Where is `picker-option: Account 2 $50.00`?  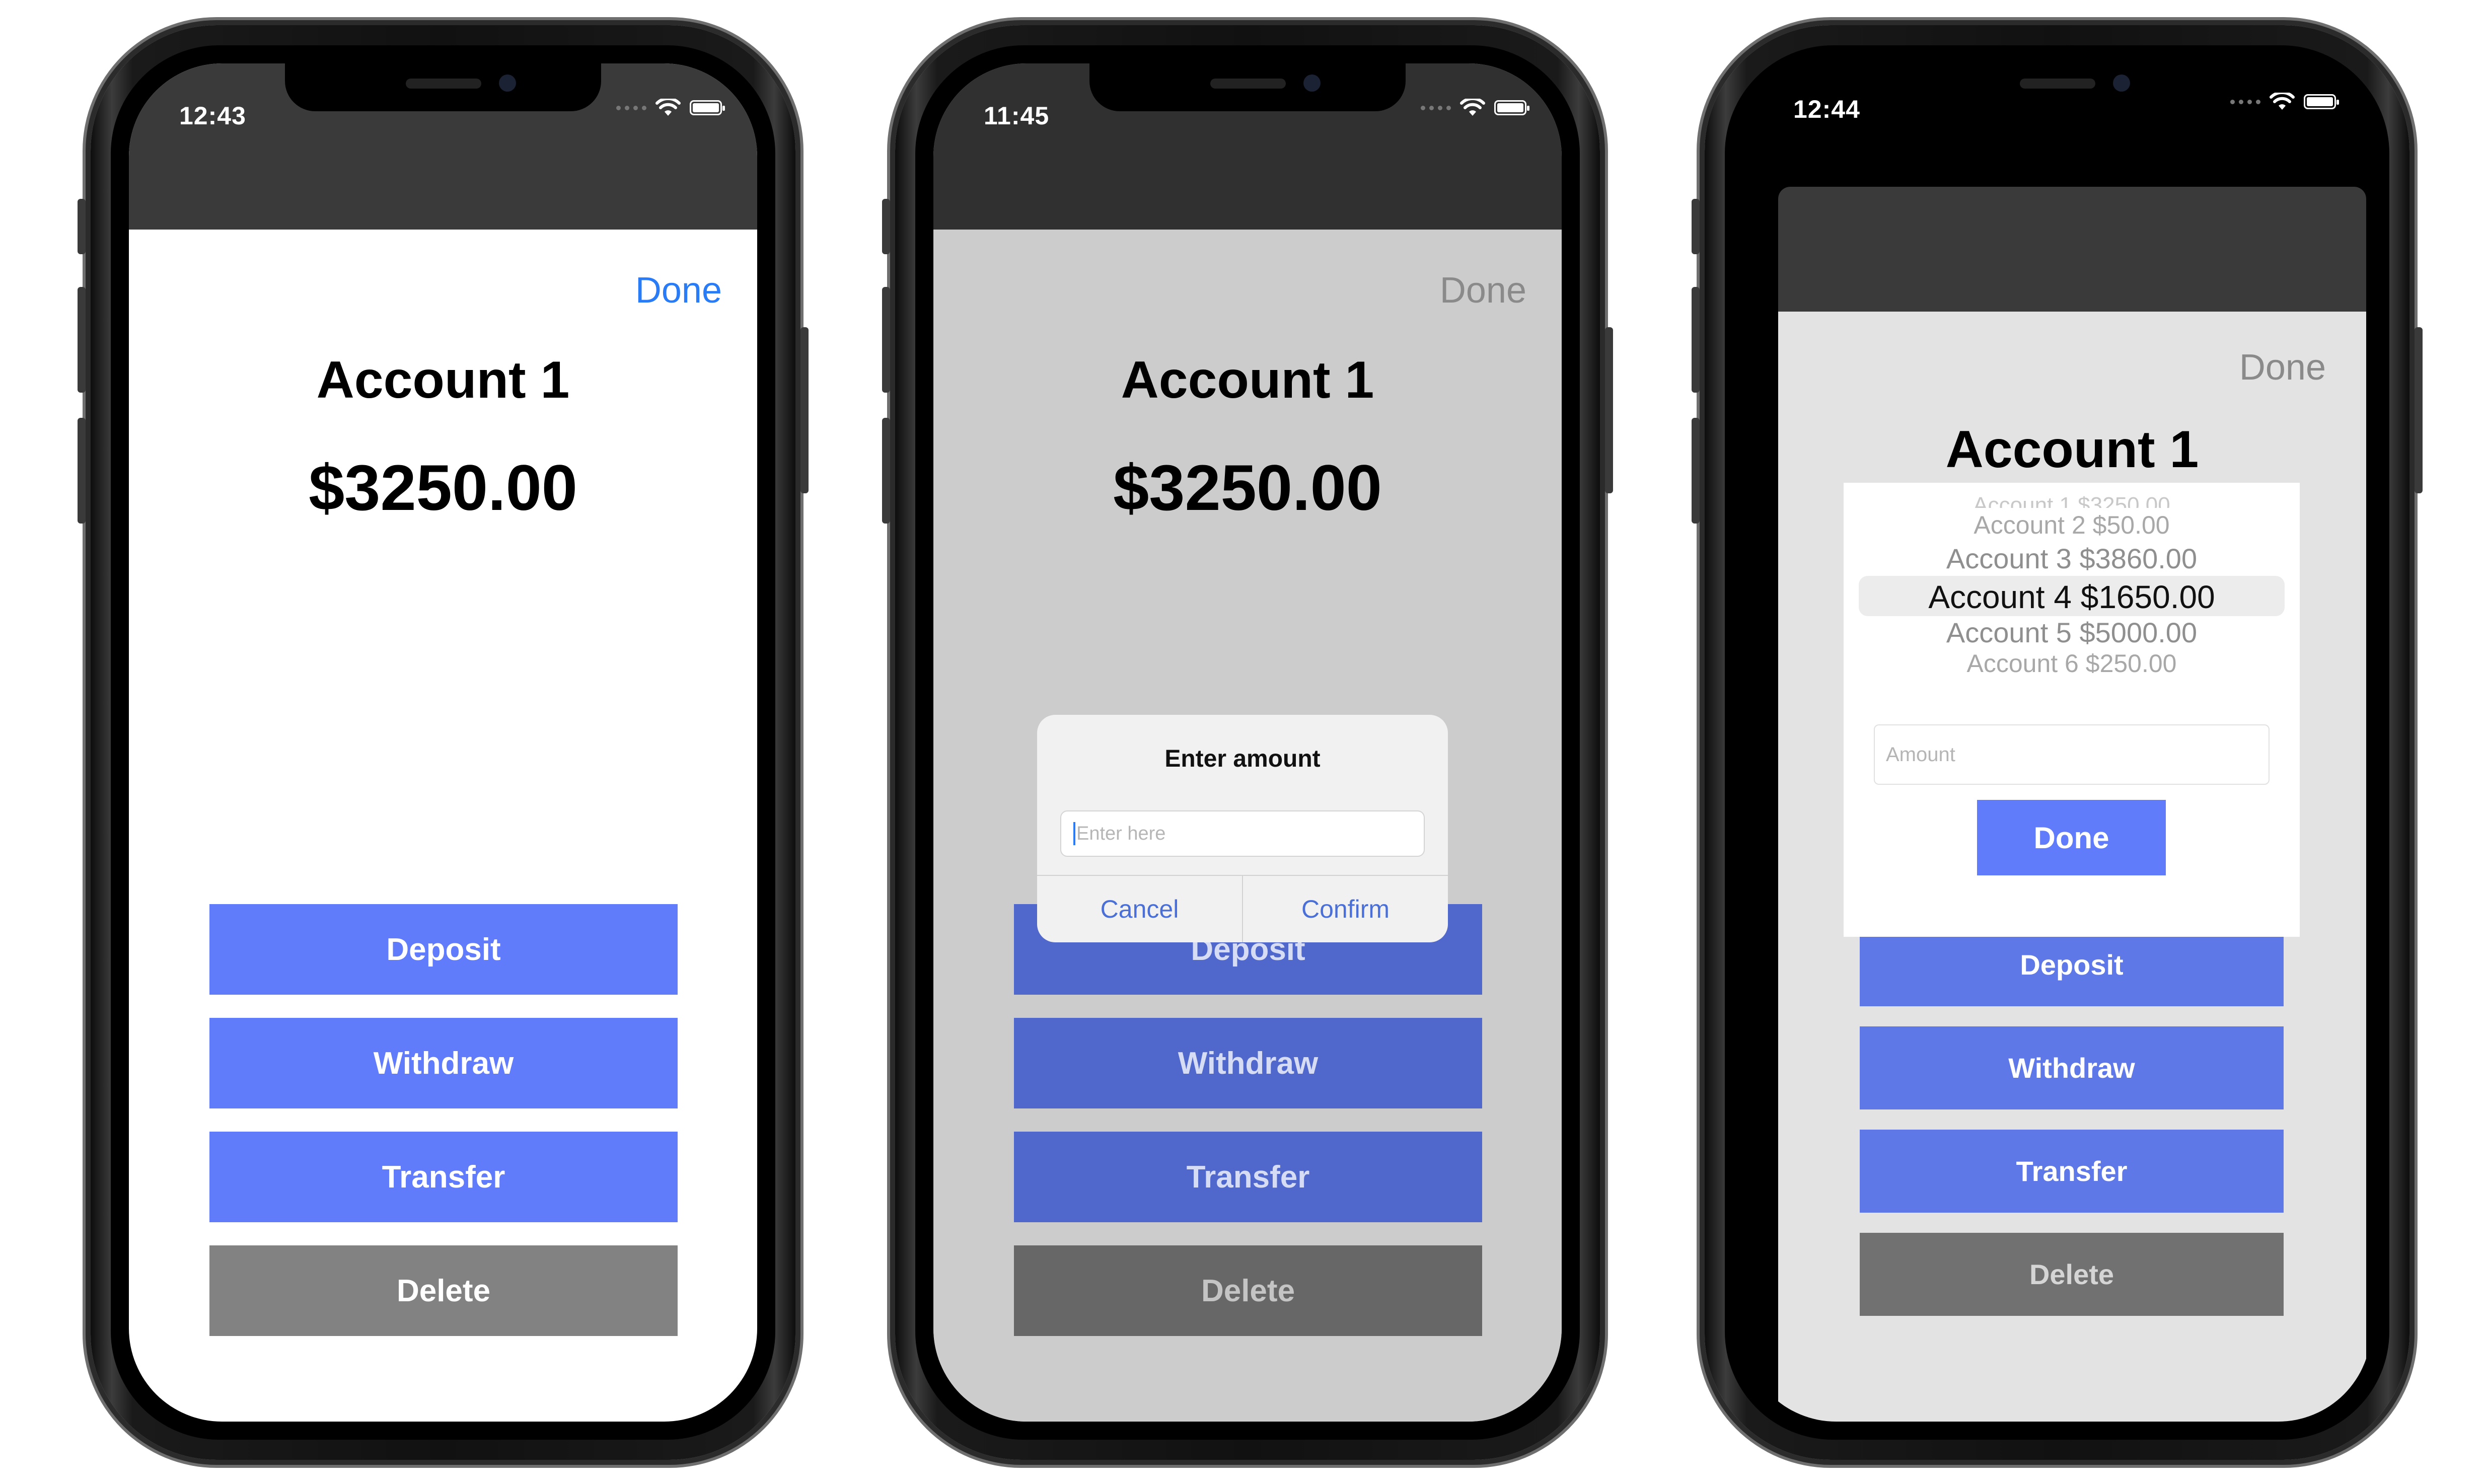
picker-option: Account 2 $50.00 is located at coordinates (2072, 525).